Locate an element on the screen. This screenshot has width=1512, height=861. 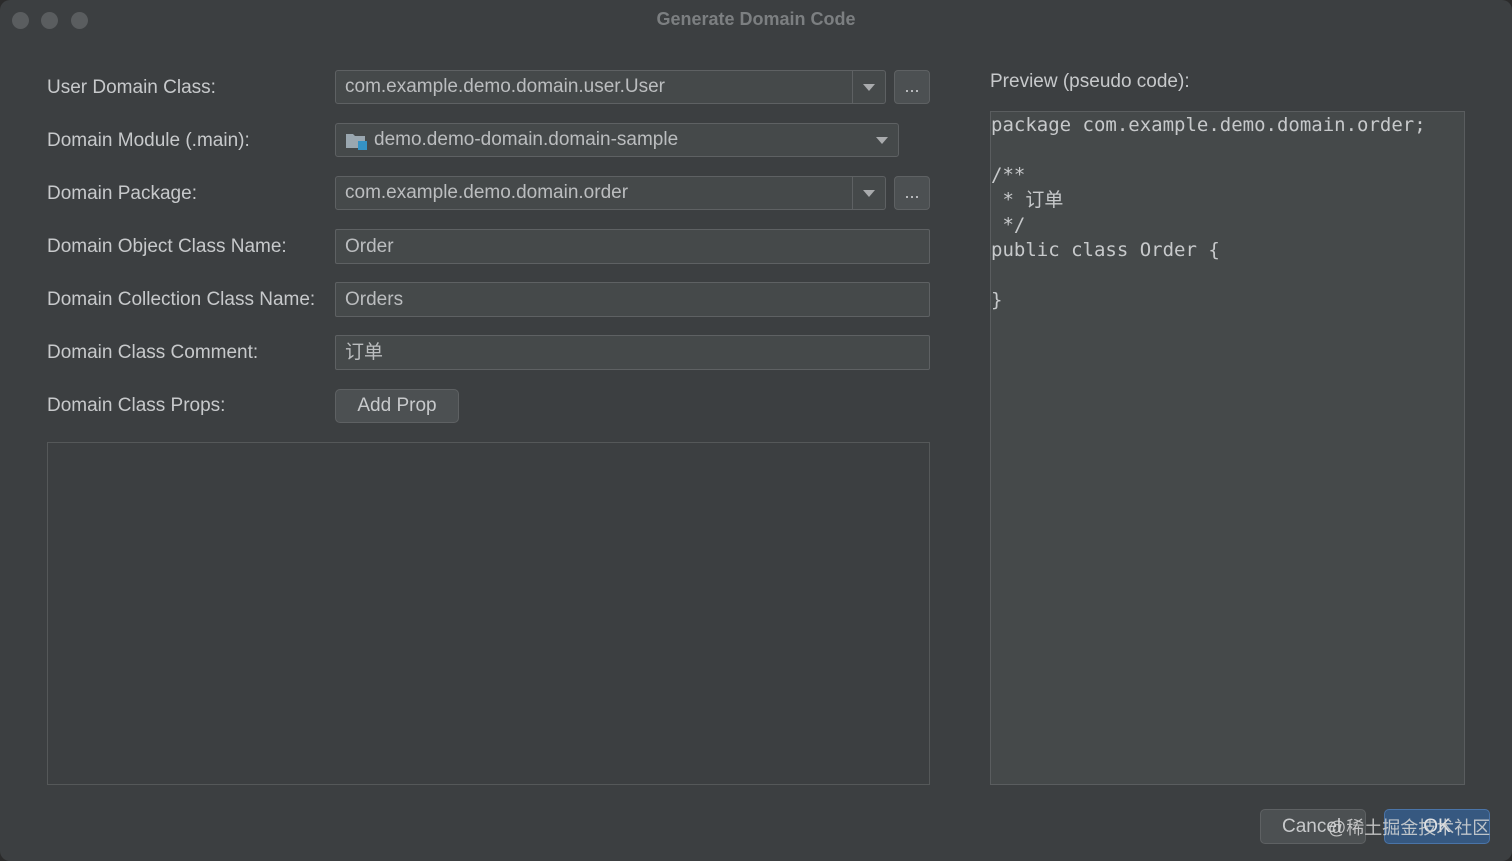
domain-class-comment-input: 订单 is located at coordinates (632, 352).